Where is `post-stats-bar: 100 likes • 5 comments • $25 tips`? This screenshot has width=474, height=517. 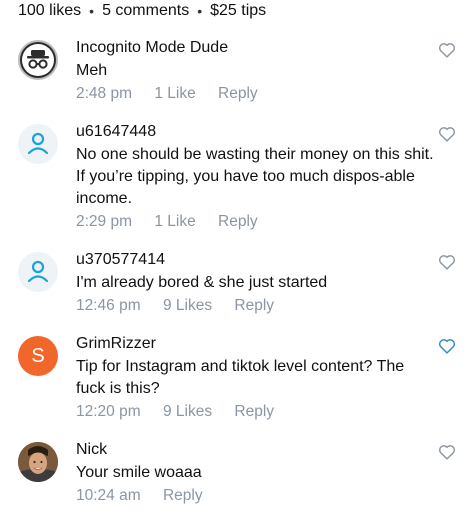 post-stats-bar: 100 likes • 5 comments • $25 tips is located at coordinates (142, 11).